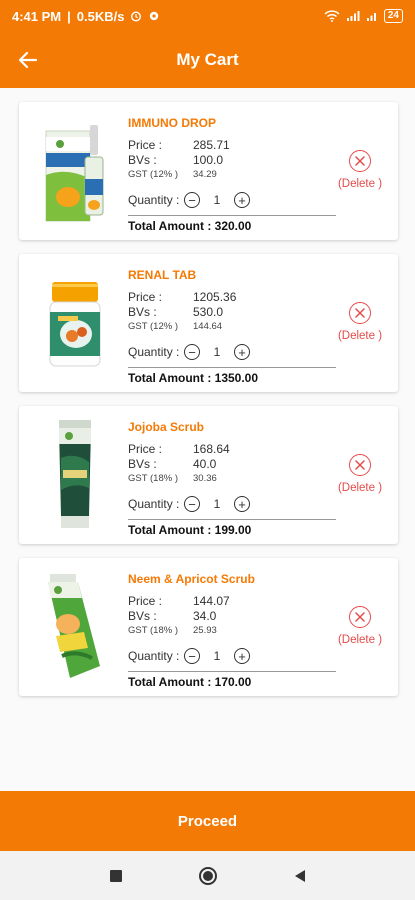 The width and height of the screenshot is (415, 900). Describe the element at coordinates (208, 311) in the screenshot. I see `bvs-value: 530.0` at that location.